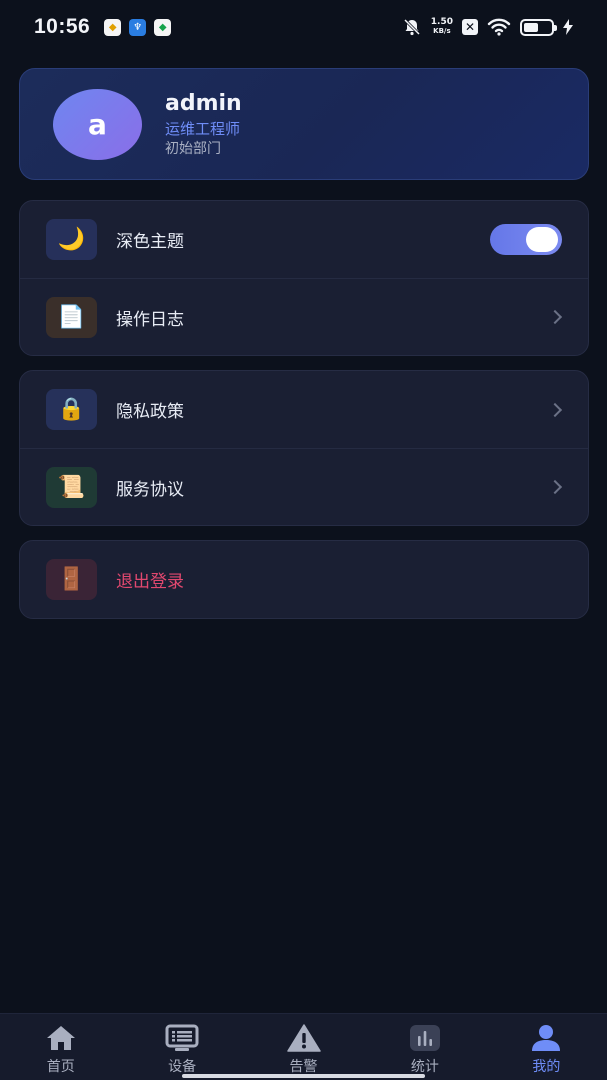  I want to click on home-icon, so click(61, 1038).